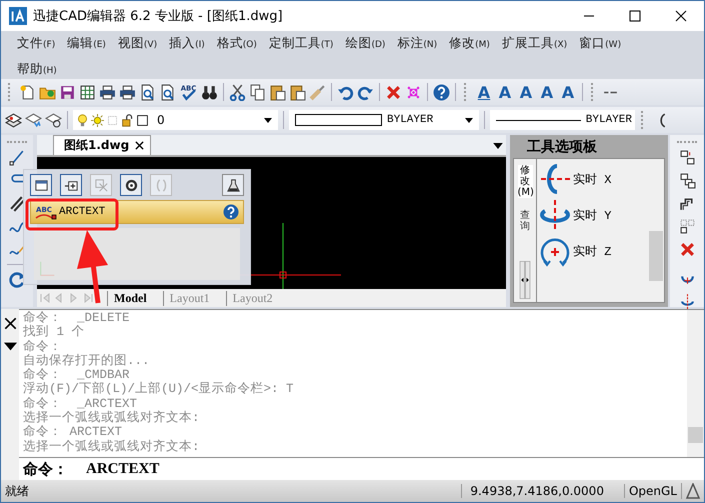  Describe the element at coordinates (687, 226) in the screenshot. I see `array-icon` at that location.